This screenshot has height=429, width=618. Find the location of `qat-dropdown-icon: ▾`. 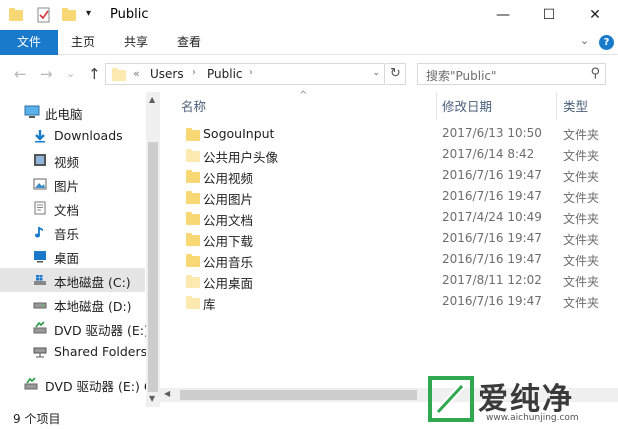

qat-dropdown-icon: ▾ is located at coordinates (94, 16).